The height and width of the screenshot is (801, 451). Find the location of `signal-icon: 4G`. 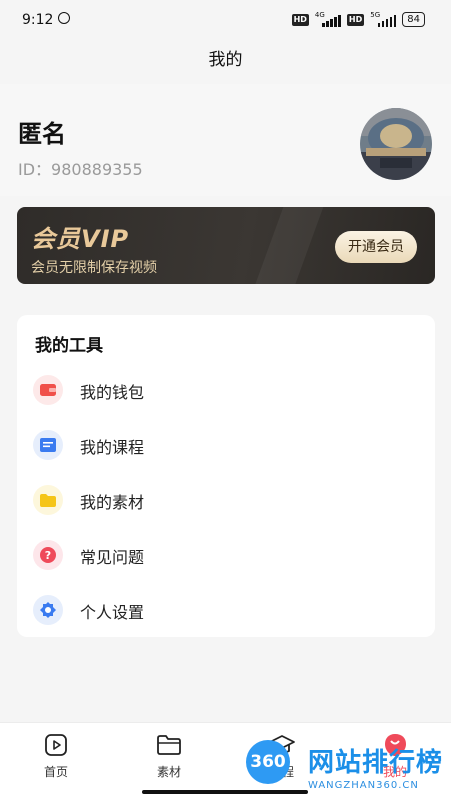

signal-icon: 4G is located at coordinates (328, 19).